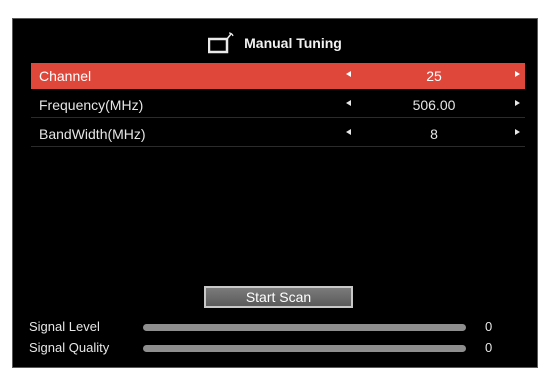 This screenshot has width=546, height=372. Describe the element at coordinates (434, 76) in the screenshot. I see `setting-value: 25` at that location.